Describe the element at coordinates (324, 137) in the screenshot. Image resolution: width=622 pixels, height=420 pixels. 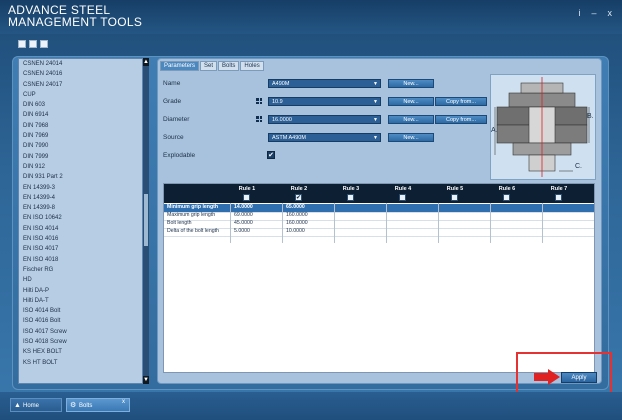
I see `source-select: ASTM A490M ▼` at that location.